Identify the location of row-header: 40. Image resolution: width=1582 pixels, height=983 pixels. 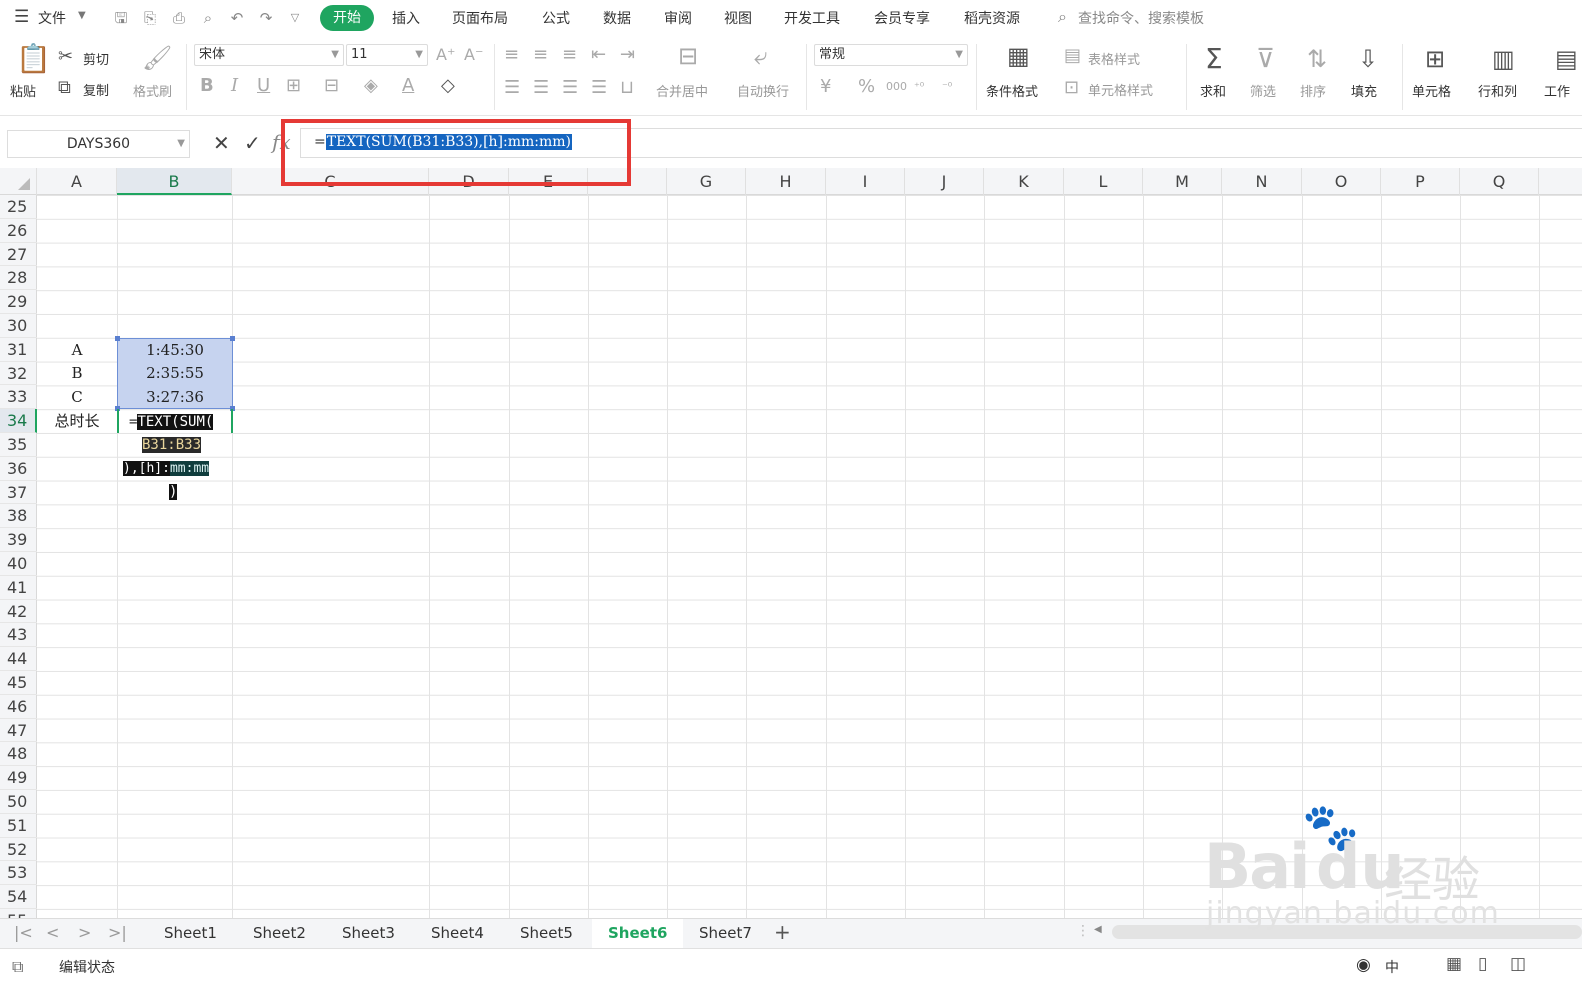
(18, 564).